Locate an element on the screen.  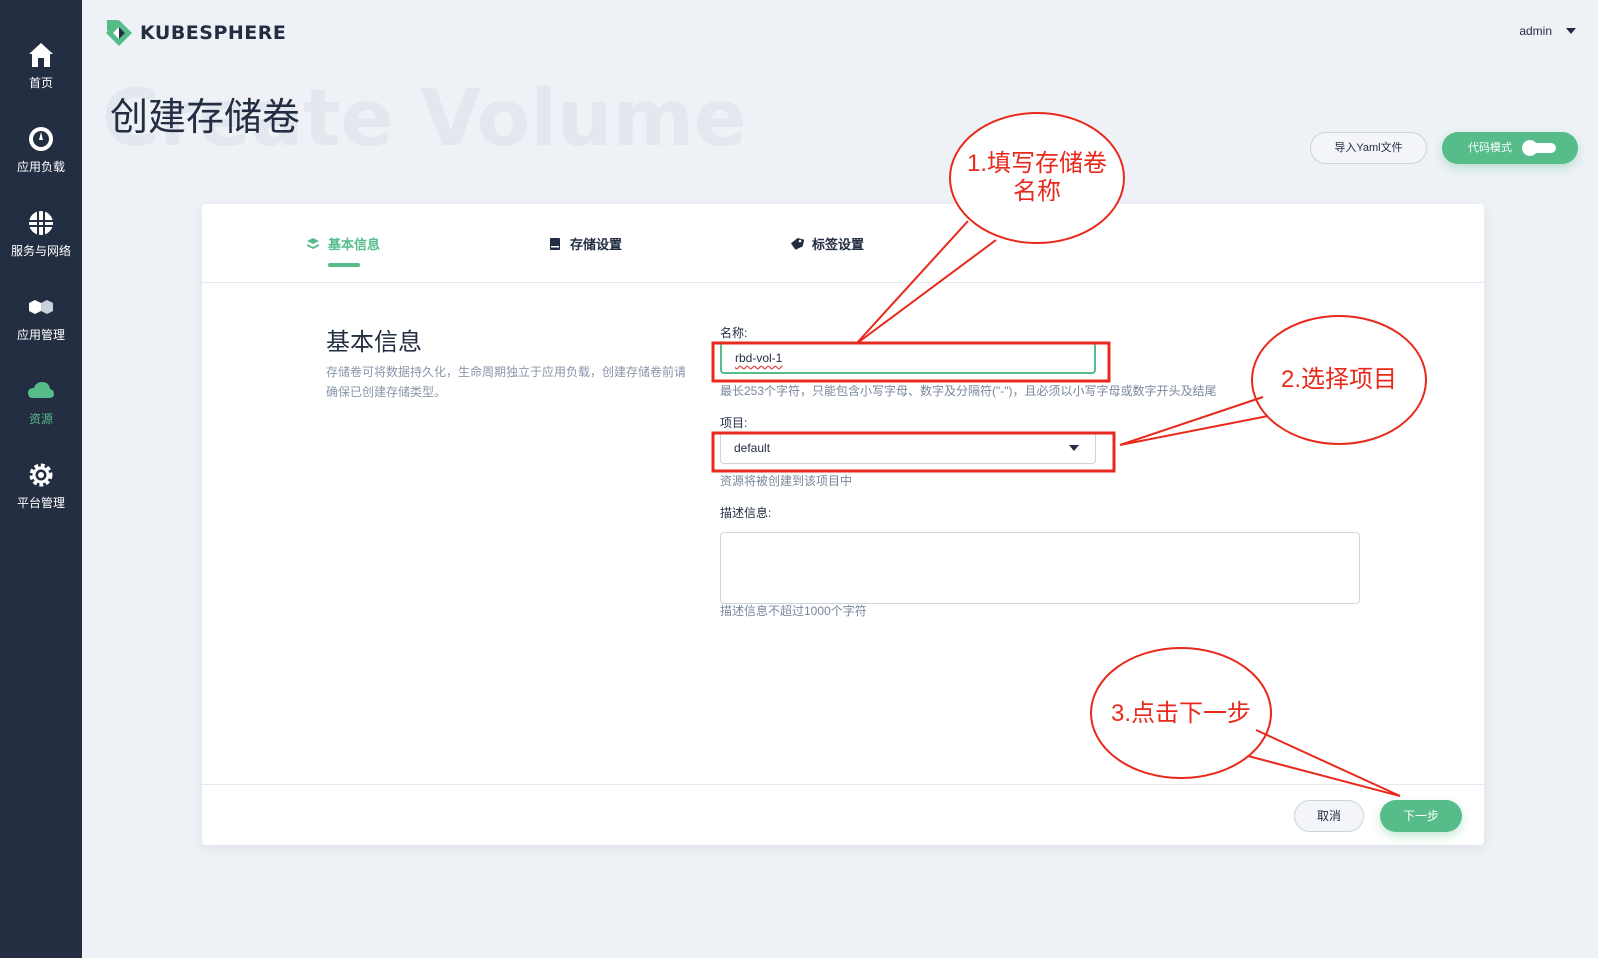
hexagons-icon is located at coordinates (41, 307).